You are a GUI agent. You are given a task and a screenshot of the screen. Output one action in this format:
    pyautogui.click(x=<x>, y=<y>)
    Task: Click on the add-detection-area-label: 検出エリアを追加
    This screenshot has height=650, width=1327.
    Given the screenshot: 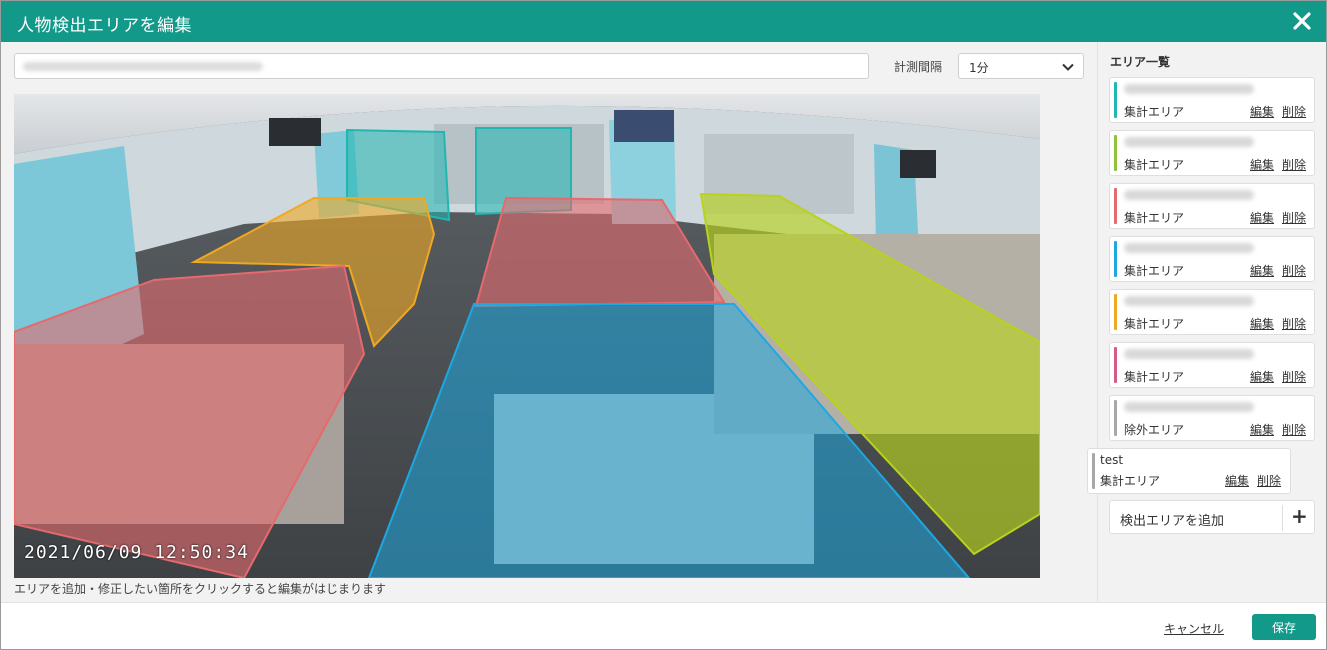 What is the action you would take?
    pyautogui.click(x=1172, y=521)
    